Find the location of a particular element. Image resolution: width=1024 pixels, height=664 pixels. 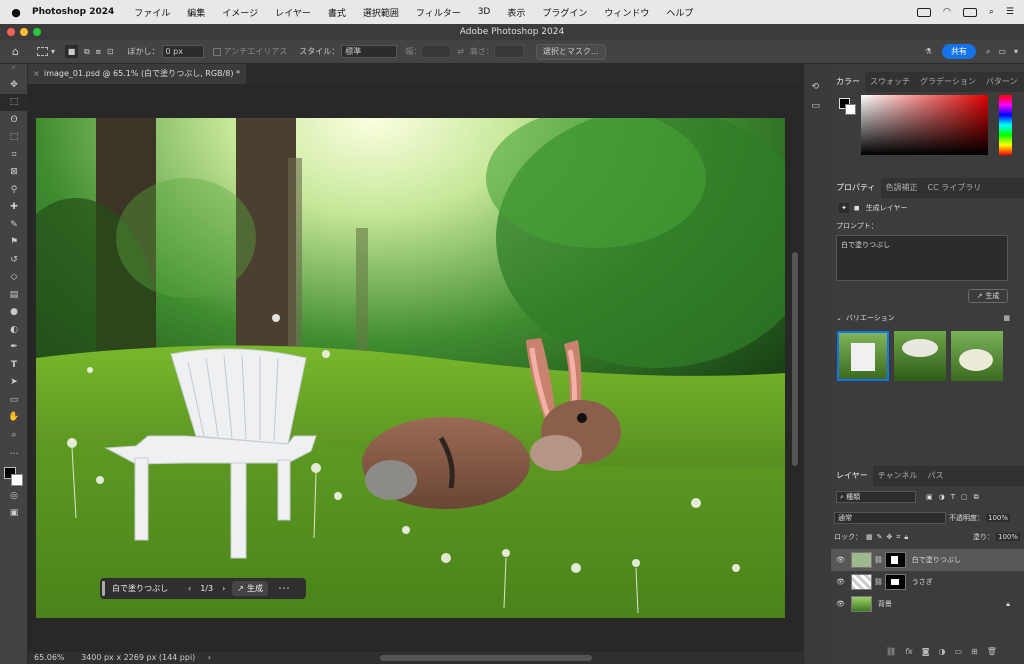

filter-smart-icon: ⧉ is located at coordinates (976, 497).